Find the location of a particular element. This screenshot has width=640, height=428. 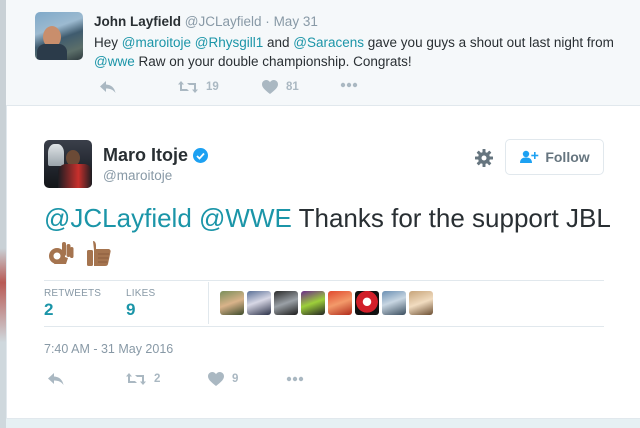

retweet-count: 19 is located at coordinates (212, 87).